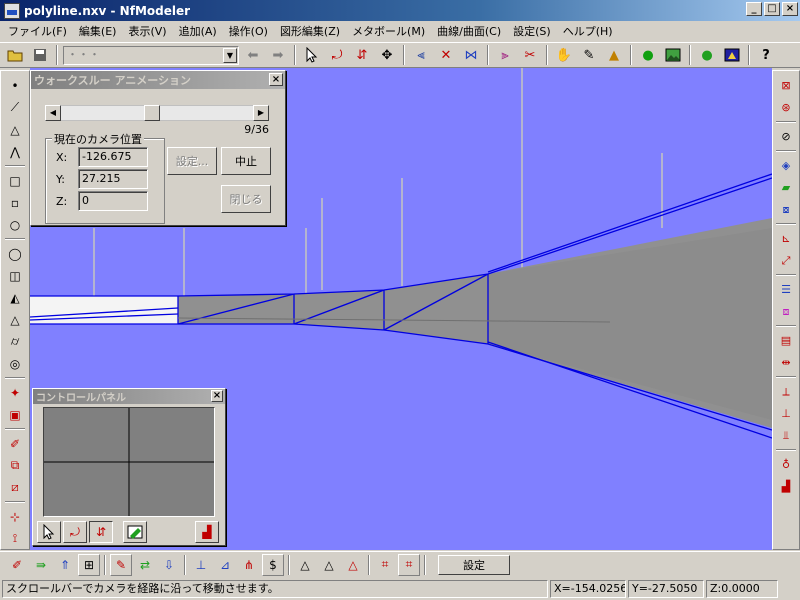 Image resolution: width=800 pixels, height=600 pixels. Describe the element at coordinates (15, 129) in the screenshot. I see `triangle-icon: △` at that location.